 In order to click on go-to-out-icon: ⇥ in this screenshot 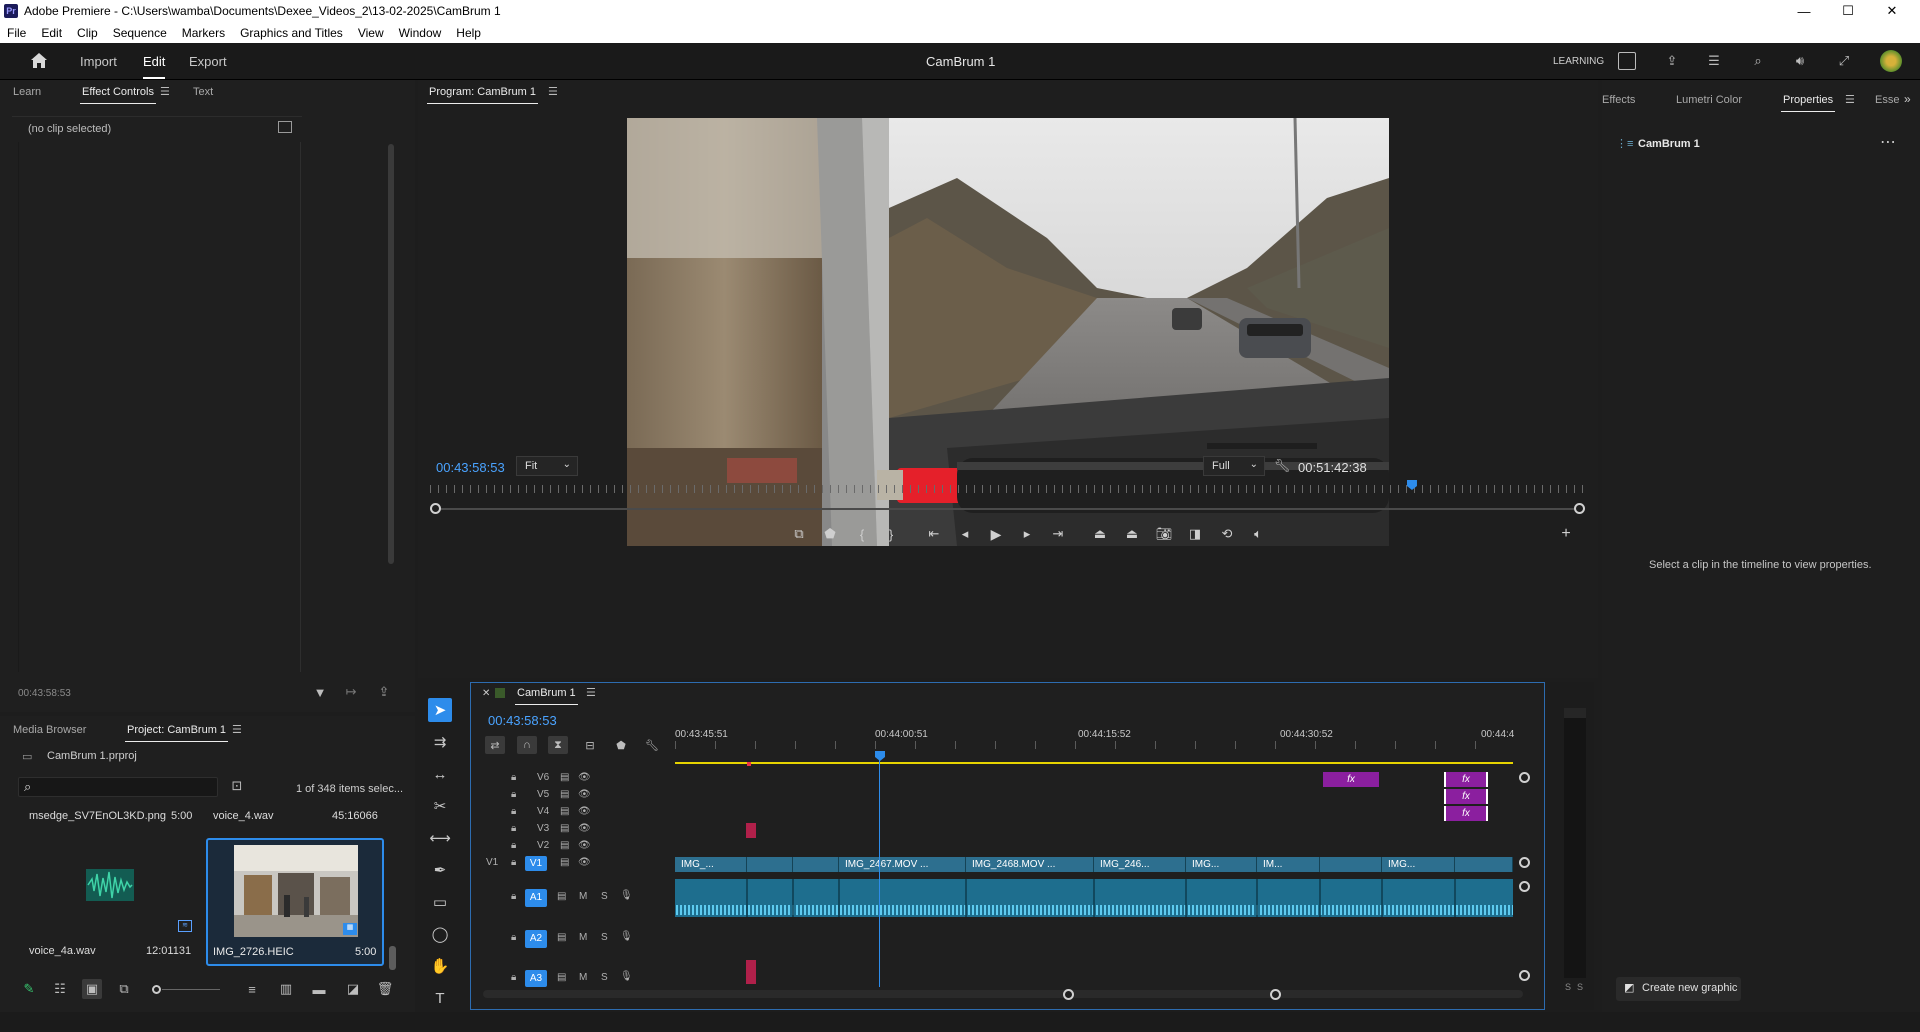, I will do `click(1058, 534)`.